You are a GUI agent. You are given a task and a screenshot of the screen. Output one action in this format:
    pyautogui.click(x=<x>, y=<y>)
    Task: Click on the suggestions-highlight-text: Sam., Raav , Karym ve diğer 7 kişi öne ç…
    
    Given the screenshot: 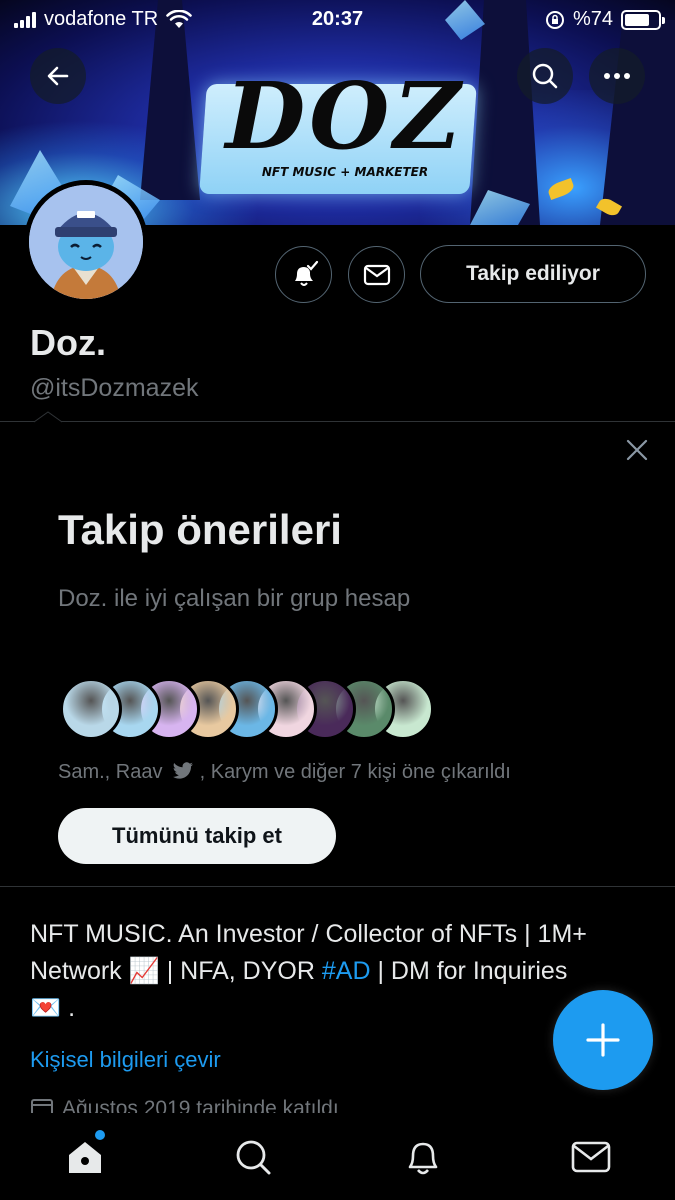 What is the action you would take?
    pyautogui.click(x=284, y=772)
    